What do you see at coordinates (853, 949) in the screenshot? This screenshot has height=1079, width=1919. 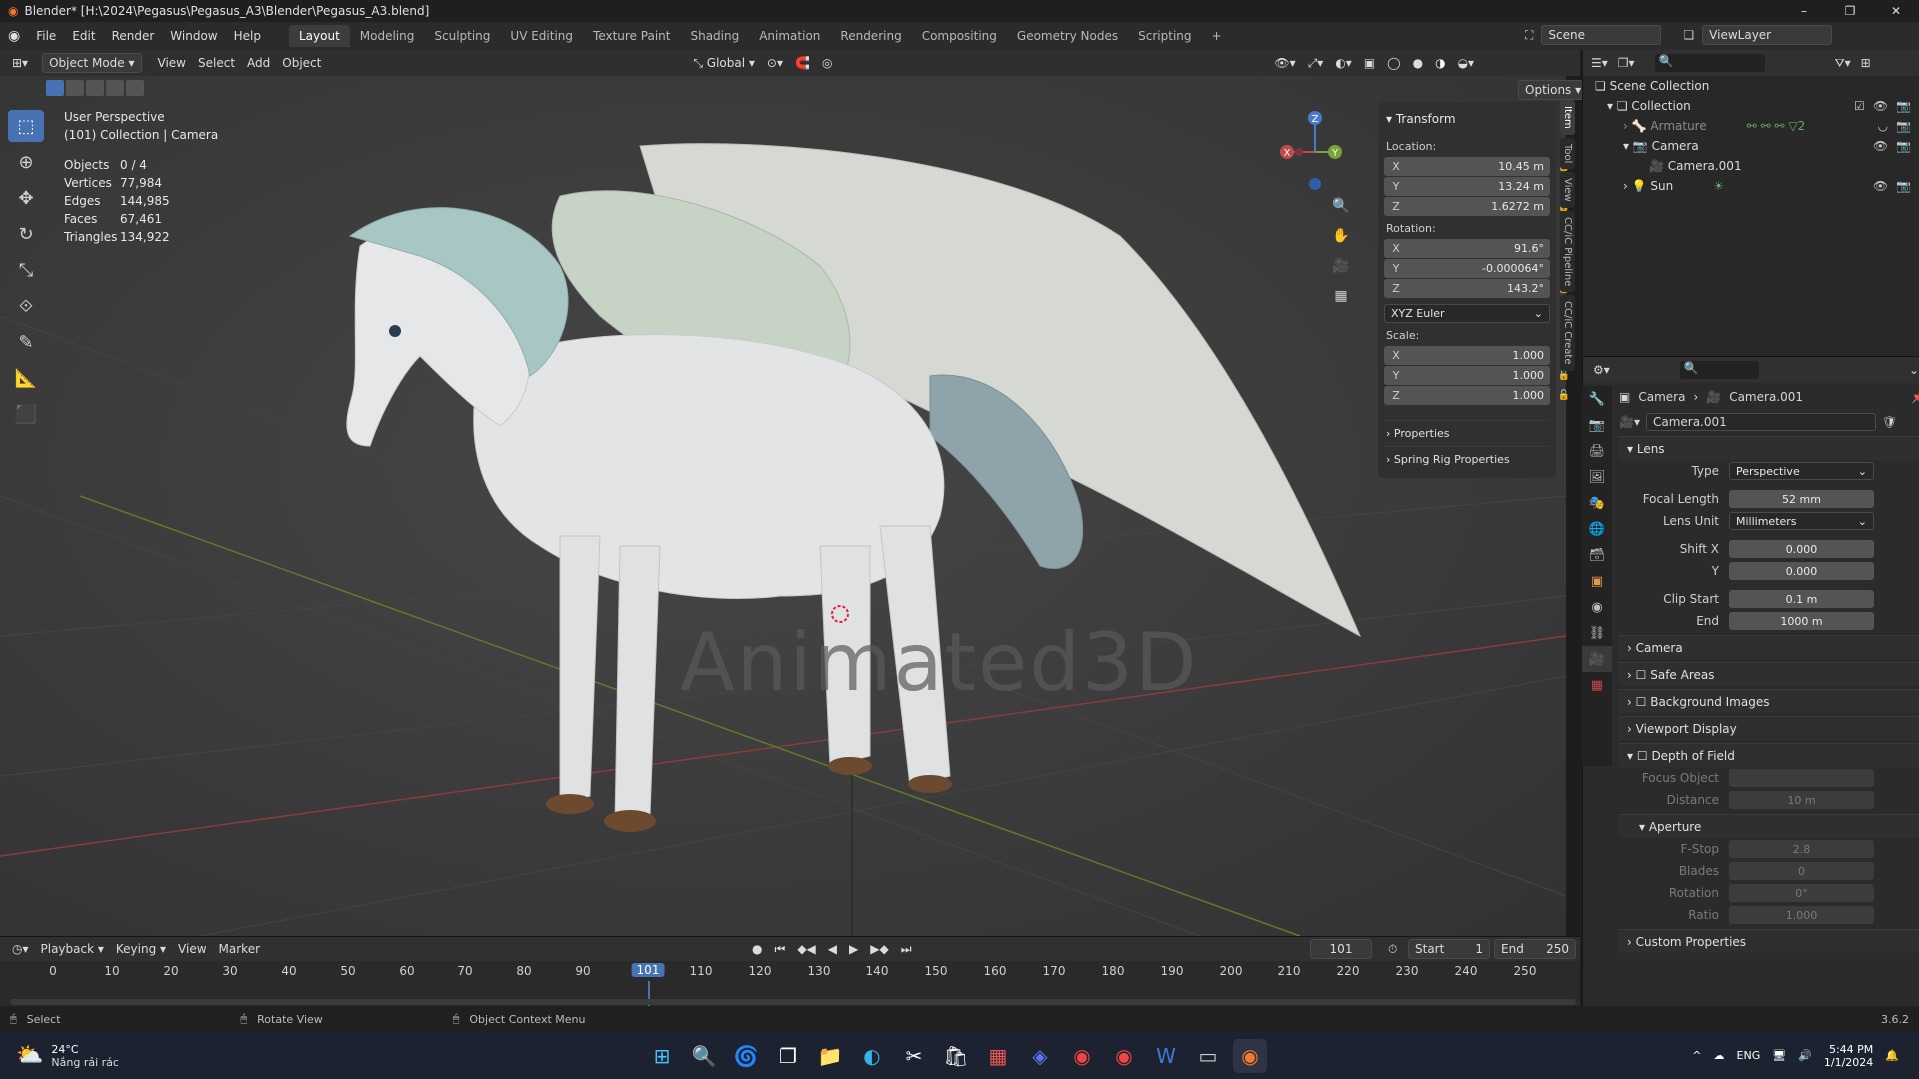 I see `play-icon: ▶` at bounding box center [853, 949].